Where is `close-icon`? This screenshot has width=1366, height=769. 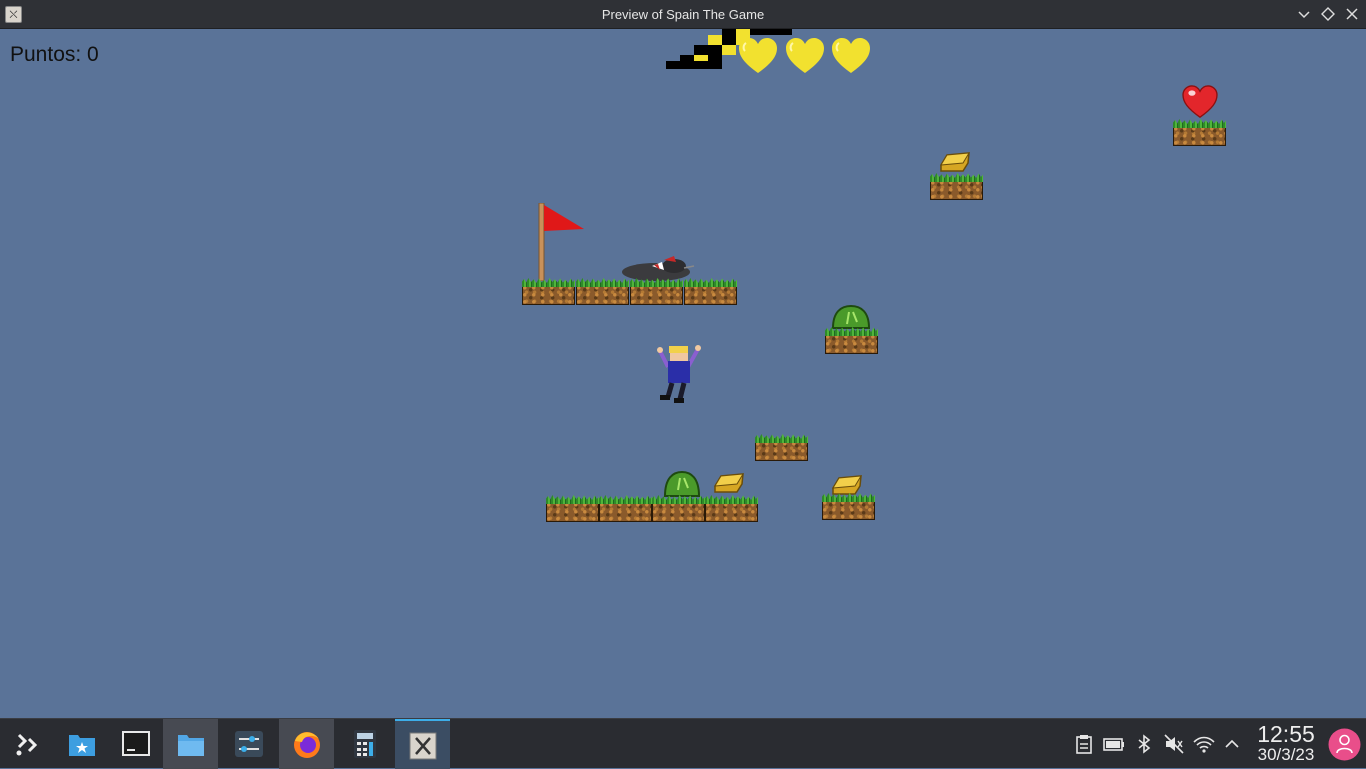 close-icon is located at coordinates (1352, 14).